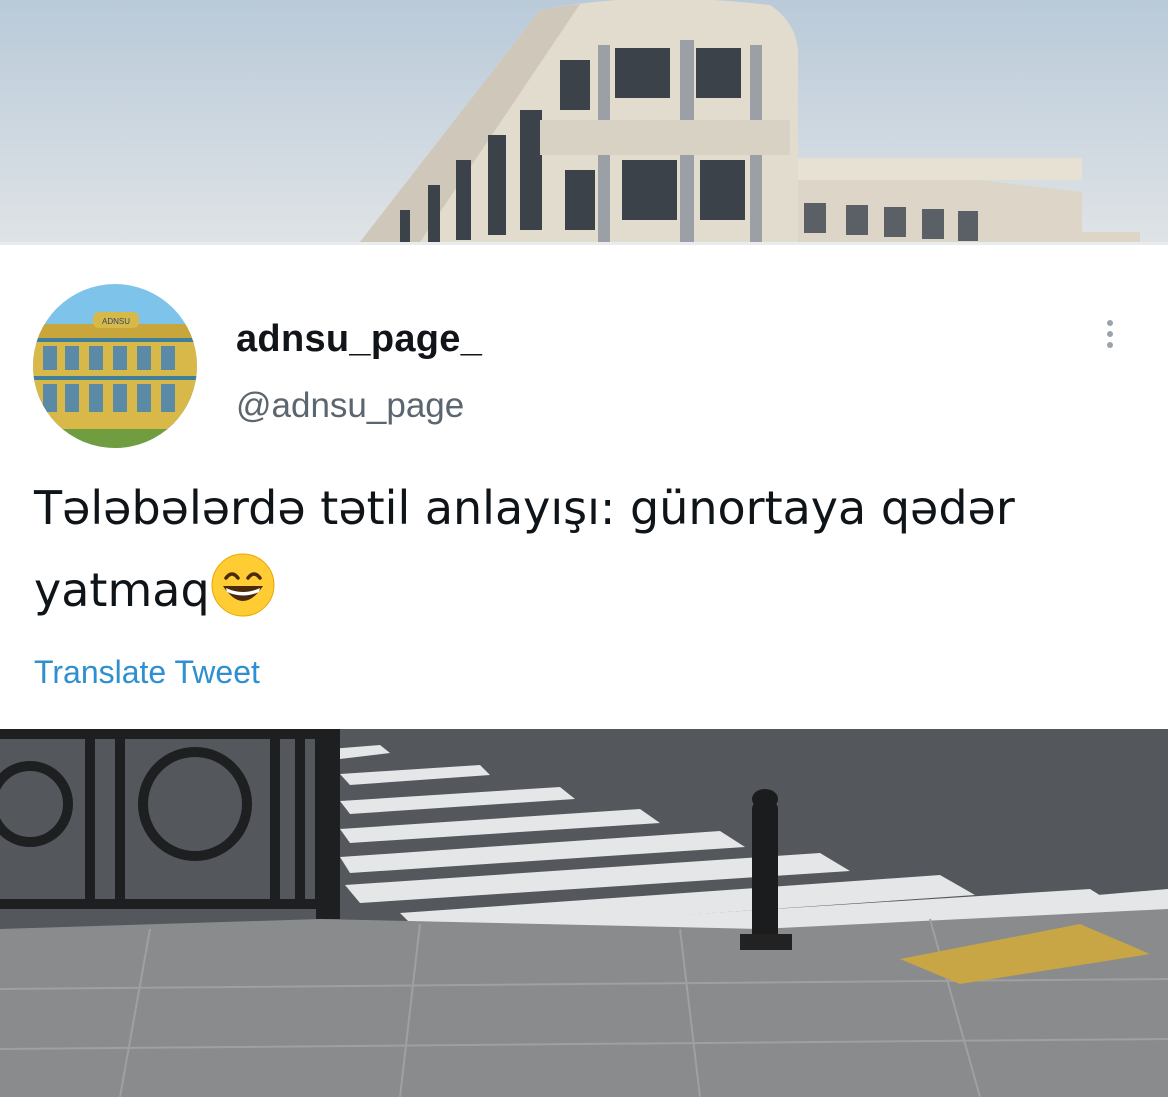 The image size is (1168, 1097). I want to click on avatar: ADNSU, so click(115, 366).